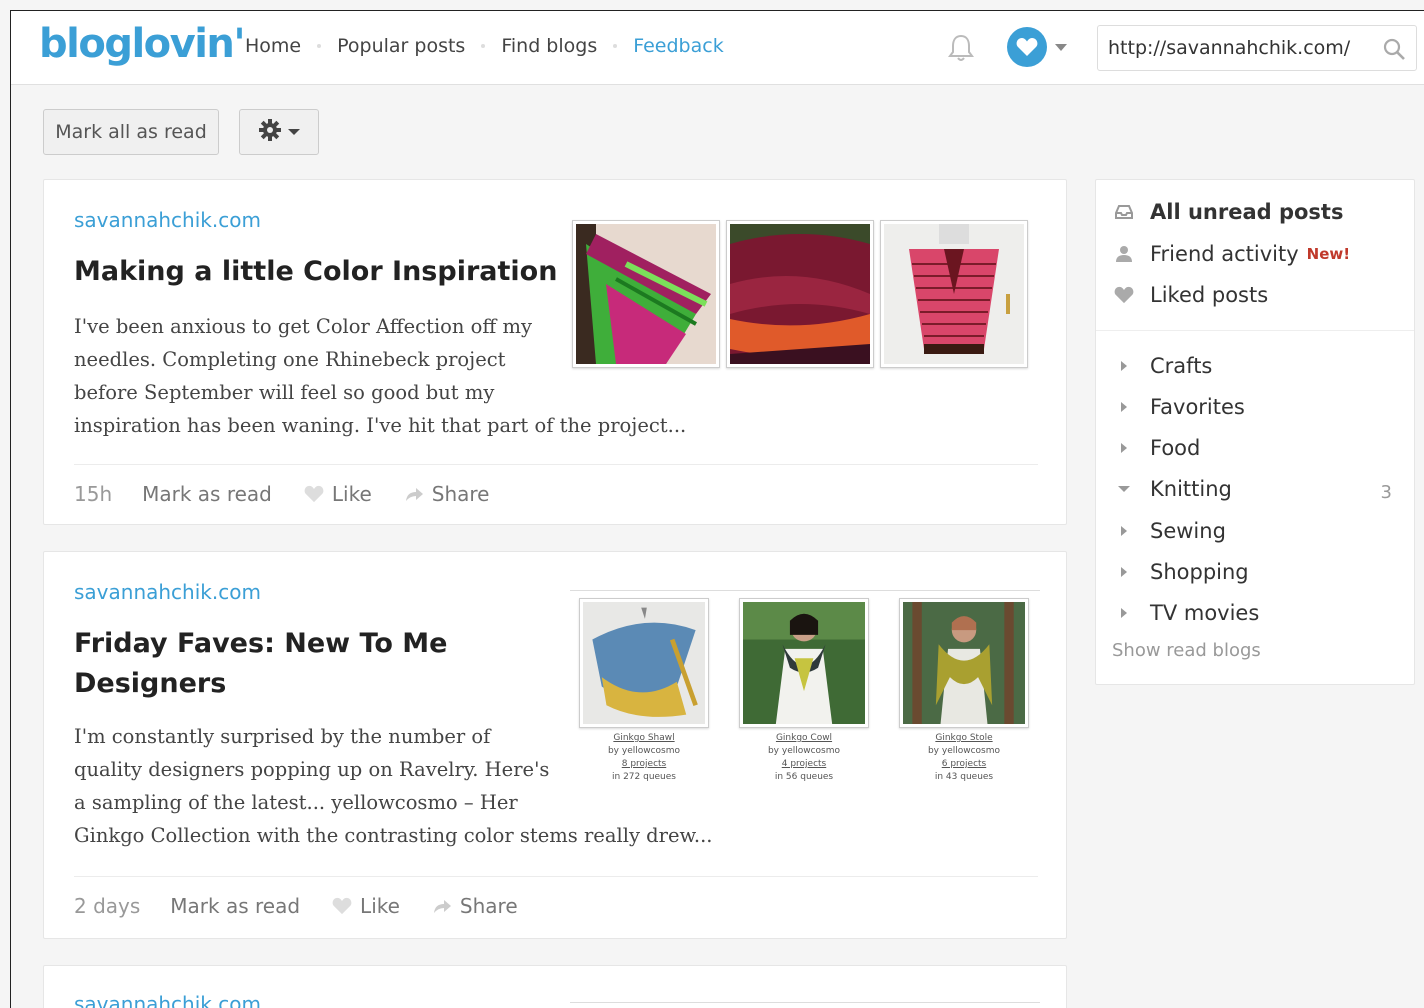 The height and width of the screenshot is (1008, 1424). What do you see at coordinates (1255, 330) in the screenshot?
I see `sidebar-divider` at bounding box center [1255, 330].